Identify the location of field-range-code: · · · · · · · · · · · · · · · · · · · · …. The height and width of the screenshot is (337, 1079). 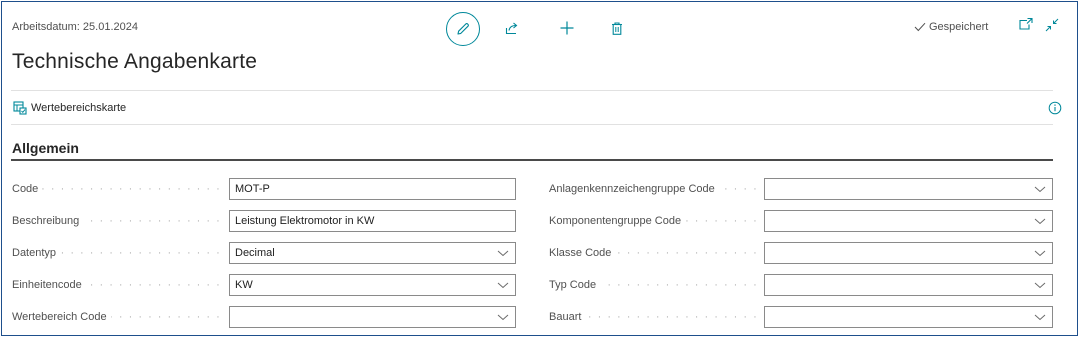
(264, 317).